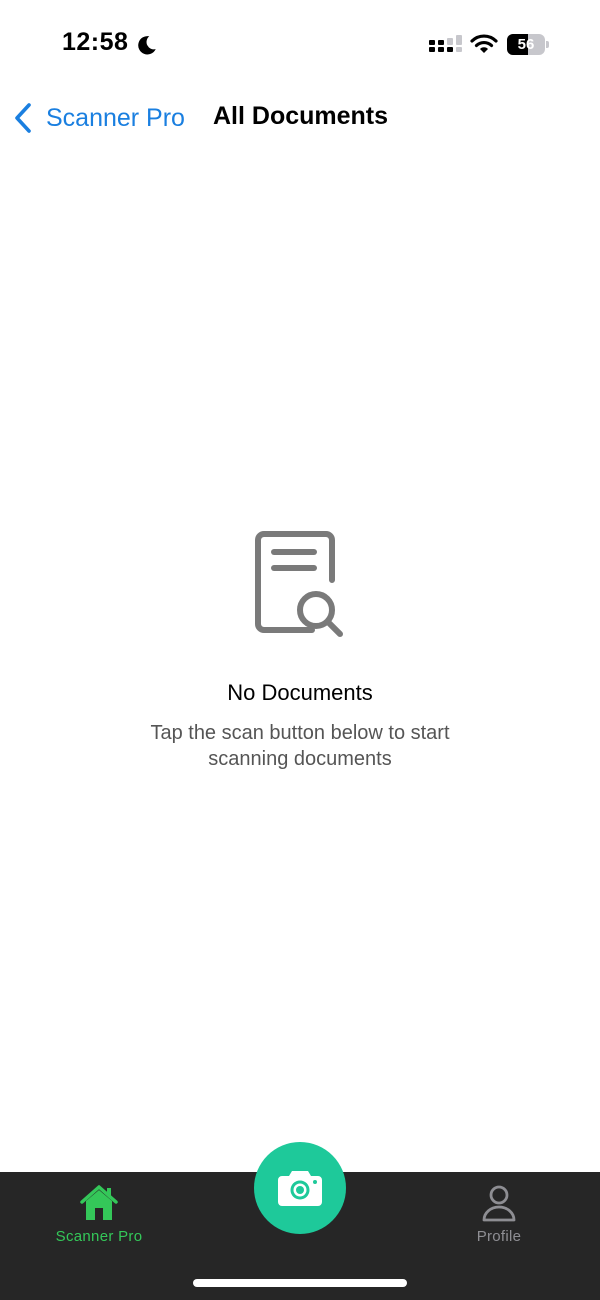 This screenshot has width=600, height=1300. I want to click on moon-icon, so click(147, 45).